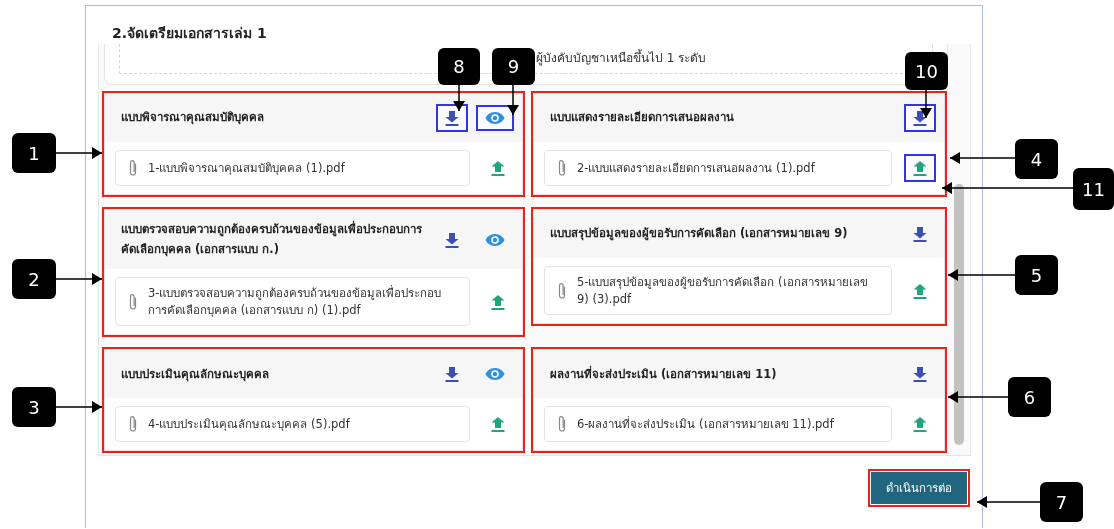 This screenshot has width=1114, height=529. What do you see at coordinates (292, 168) in the screenshot?
I see `file-field: 1-แบบพิจารณาคุณสมบัติบุคคล (1).pdf` at bounding box center [292, 168].